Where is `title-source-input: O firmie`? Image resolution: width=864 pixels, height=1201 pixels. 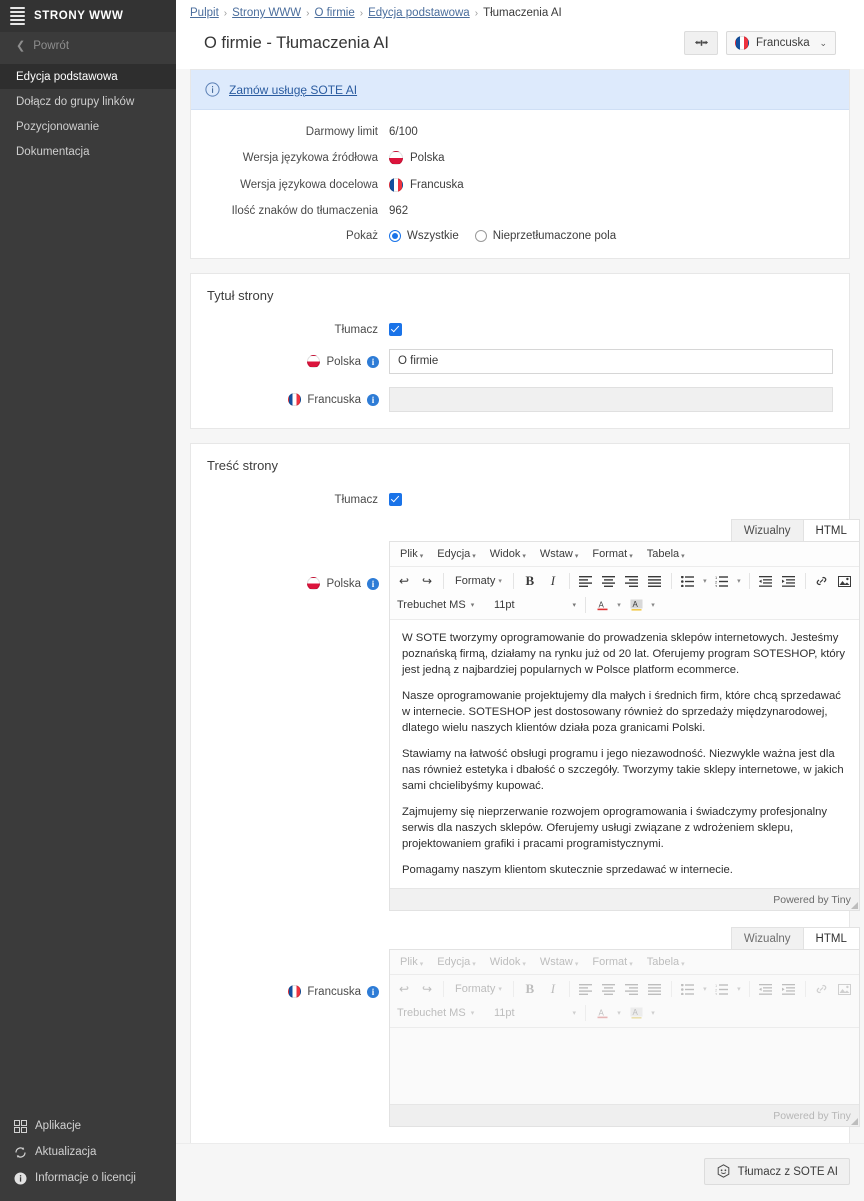
title-source-input: O firmie is located at coordinates (611, 361).